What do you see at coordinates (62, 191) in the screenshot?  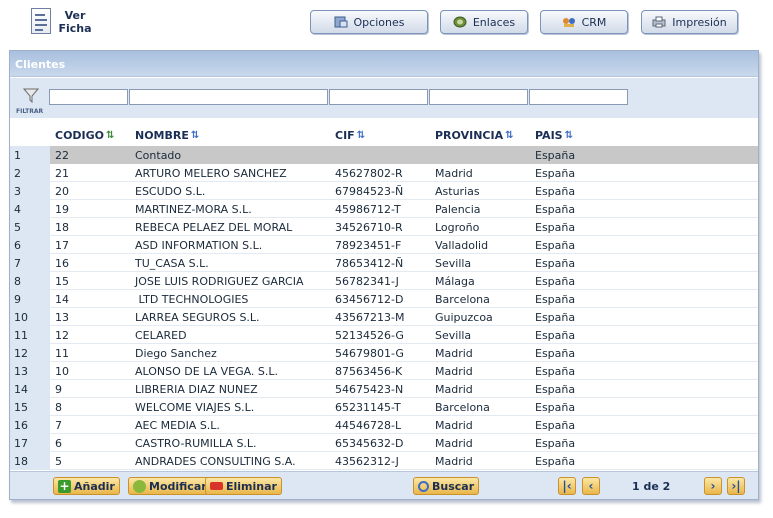 I see `cell-codigo: 20` at bounding box center [62, 191].